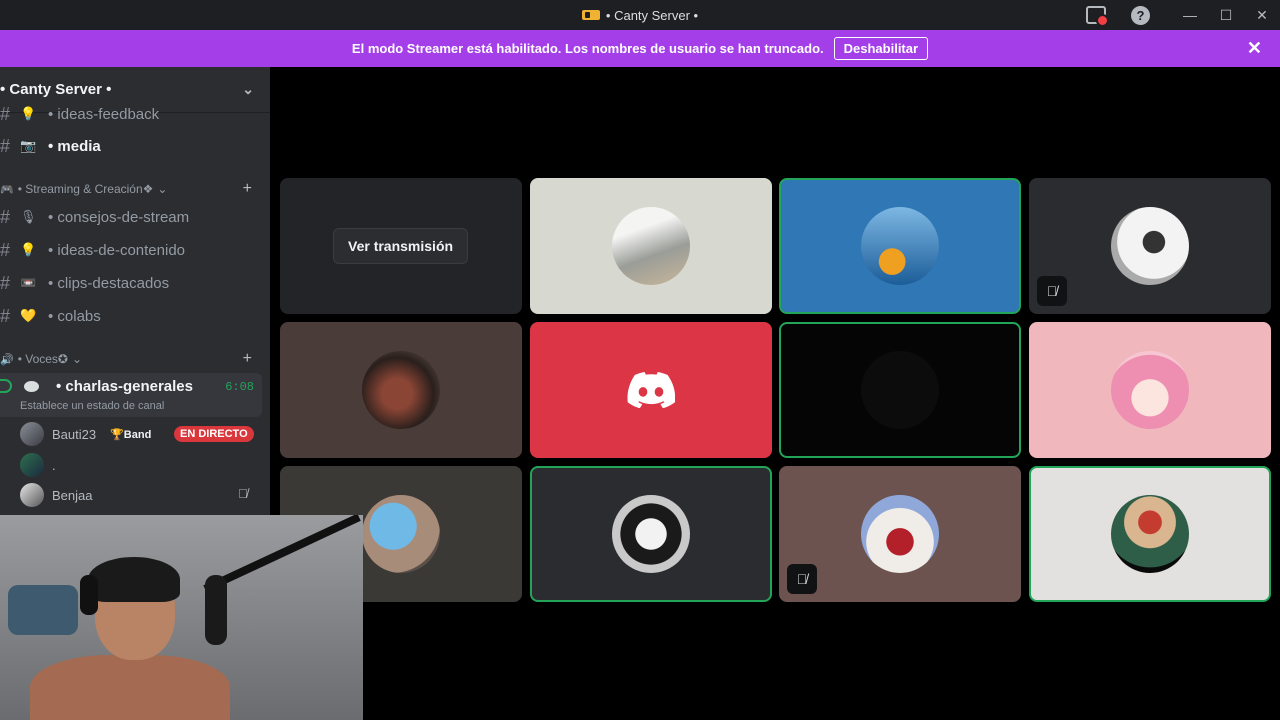 The image size is (1280, 720). Describe the element at coordinates (119, 217) in the screenshot. I see `channel-label: • consejos-de-stream` at that location.